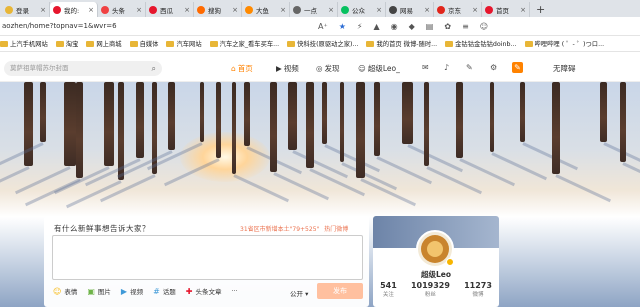  What do you see at coordinates (358, 10) in the screenshot?
I see `tab-label: 公众` at bounding box center [358, 10].